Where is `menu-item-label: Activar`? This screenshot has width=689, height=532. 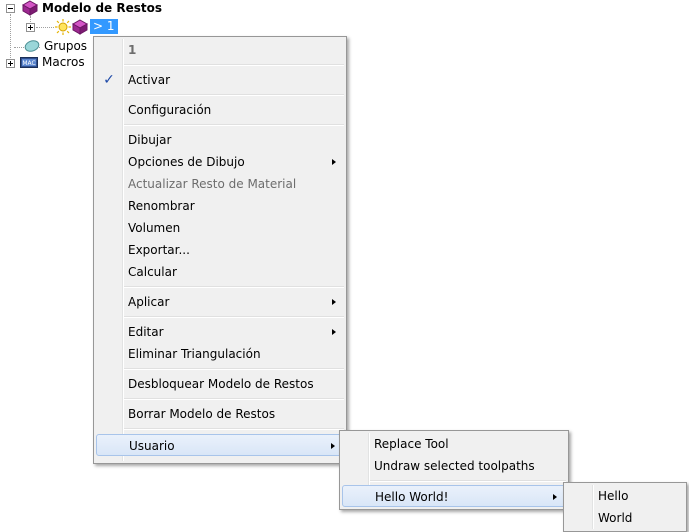 menu-item-label: Activar is located at coordinates (149, 80).